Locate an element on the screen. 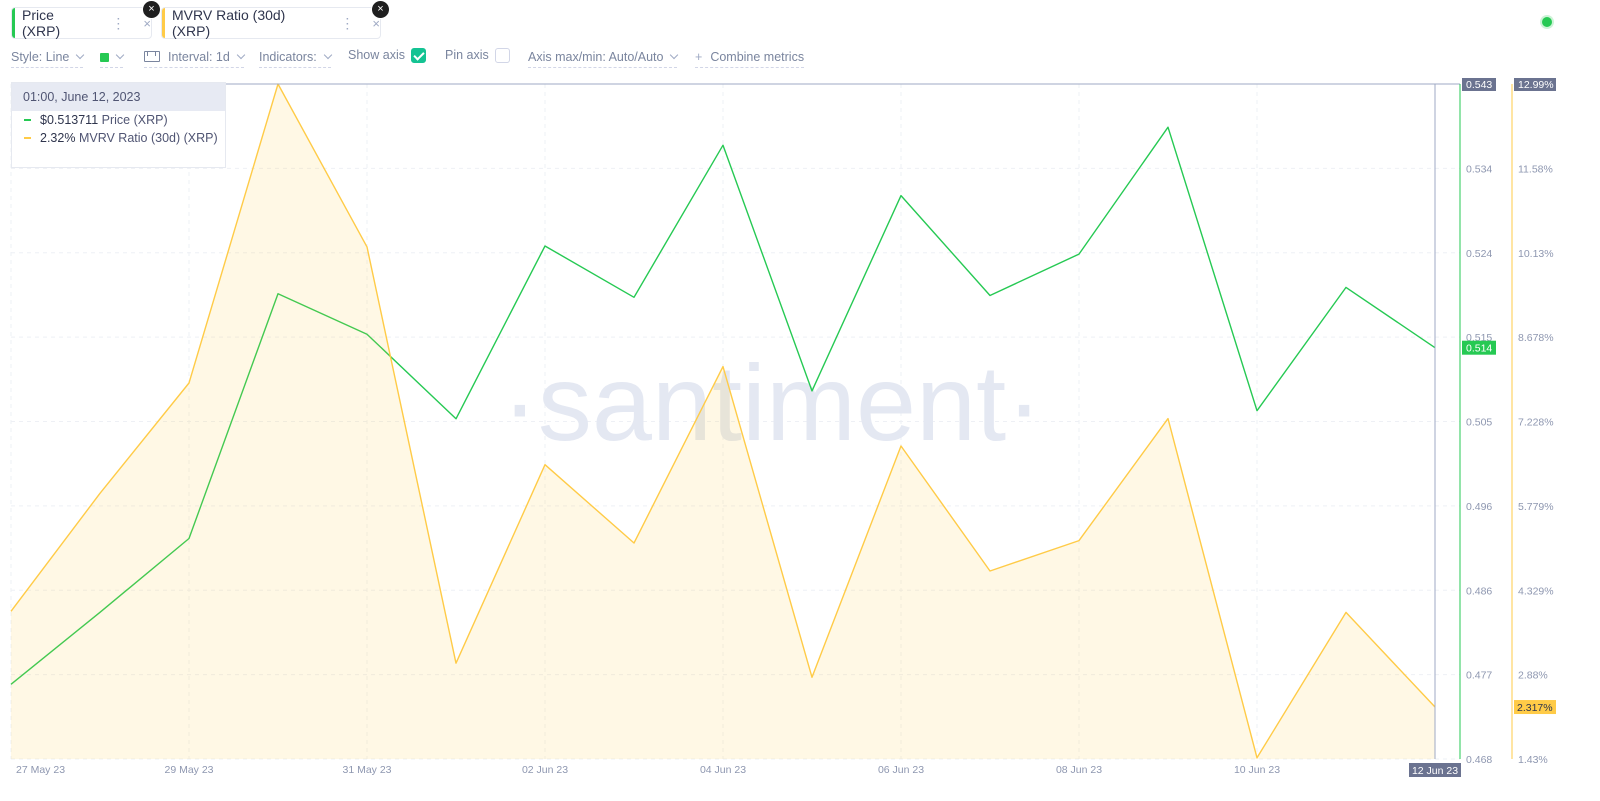 The height and width of the screenshot is (801, 1600). x-axis-tick: 29 May 23 is located at coordinates (188, 770).